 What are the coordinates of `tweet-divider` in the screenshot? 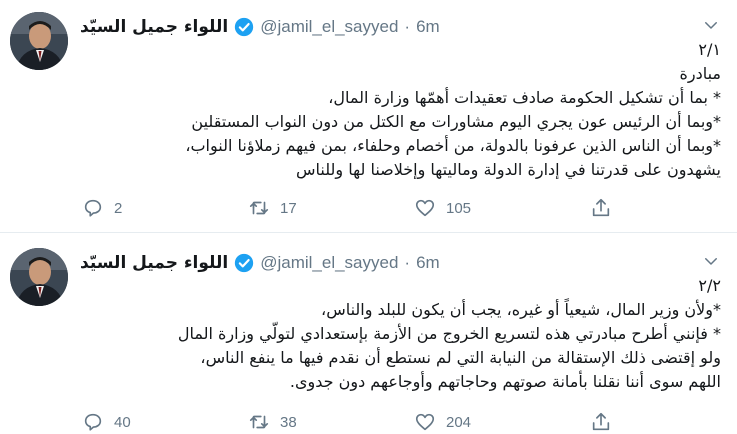 It's located at (368, 232).